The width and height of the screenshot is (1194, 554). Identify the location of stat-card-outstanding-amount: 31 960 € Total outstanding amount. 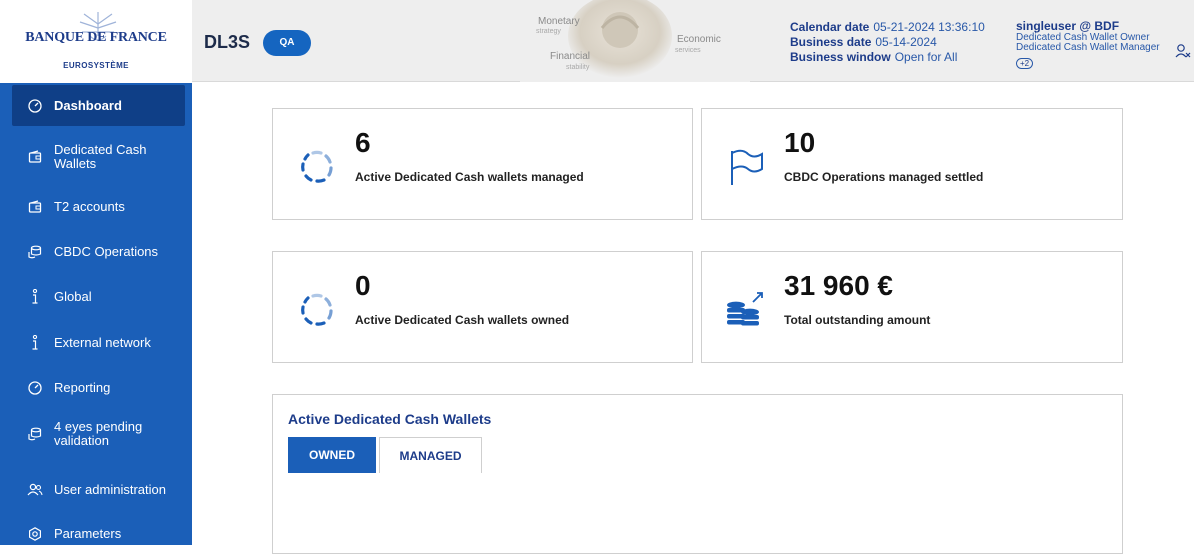
(912, 307).